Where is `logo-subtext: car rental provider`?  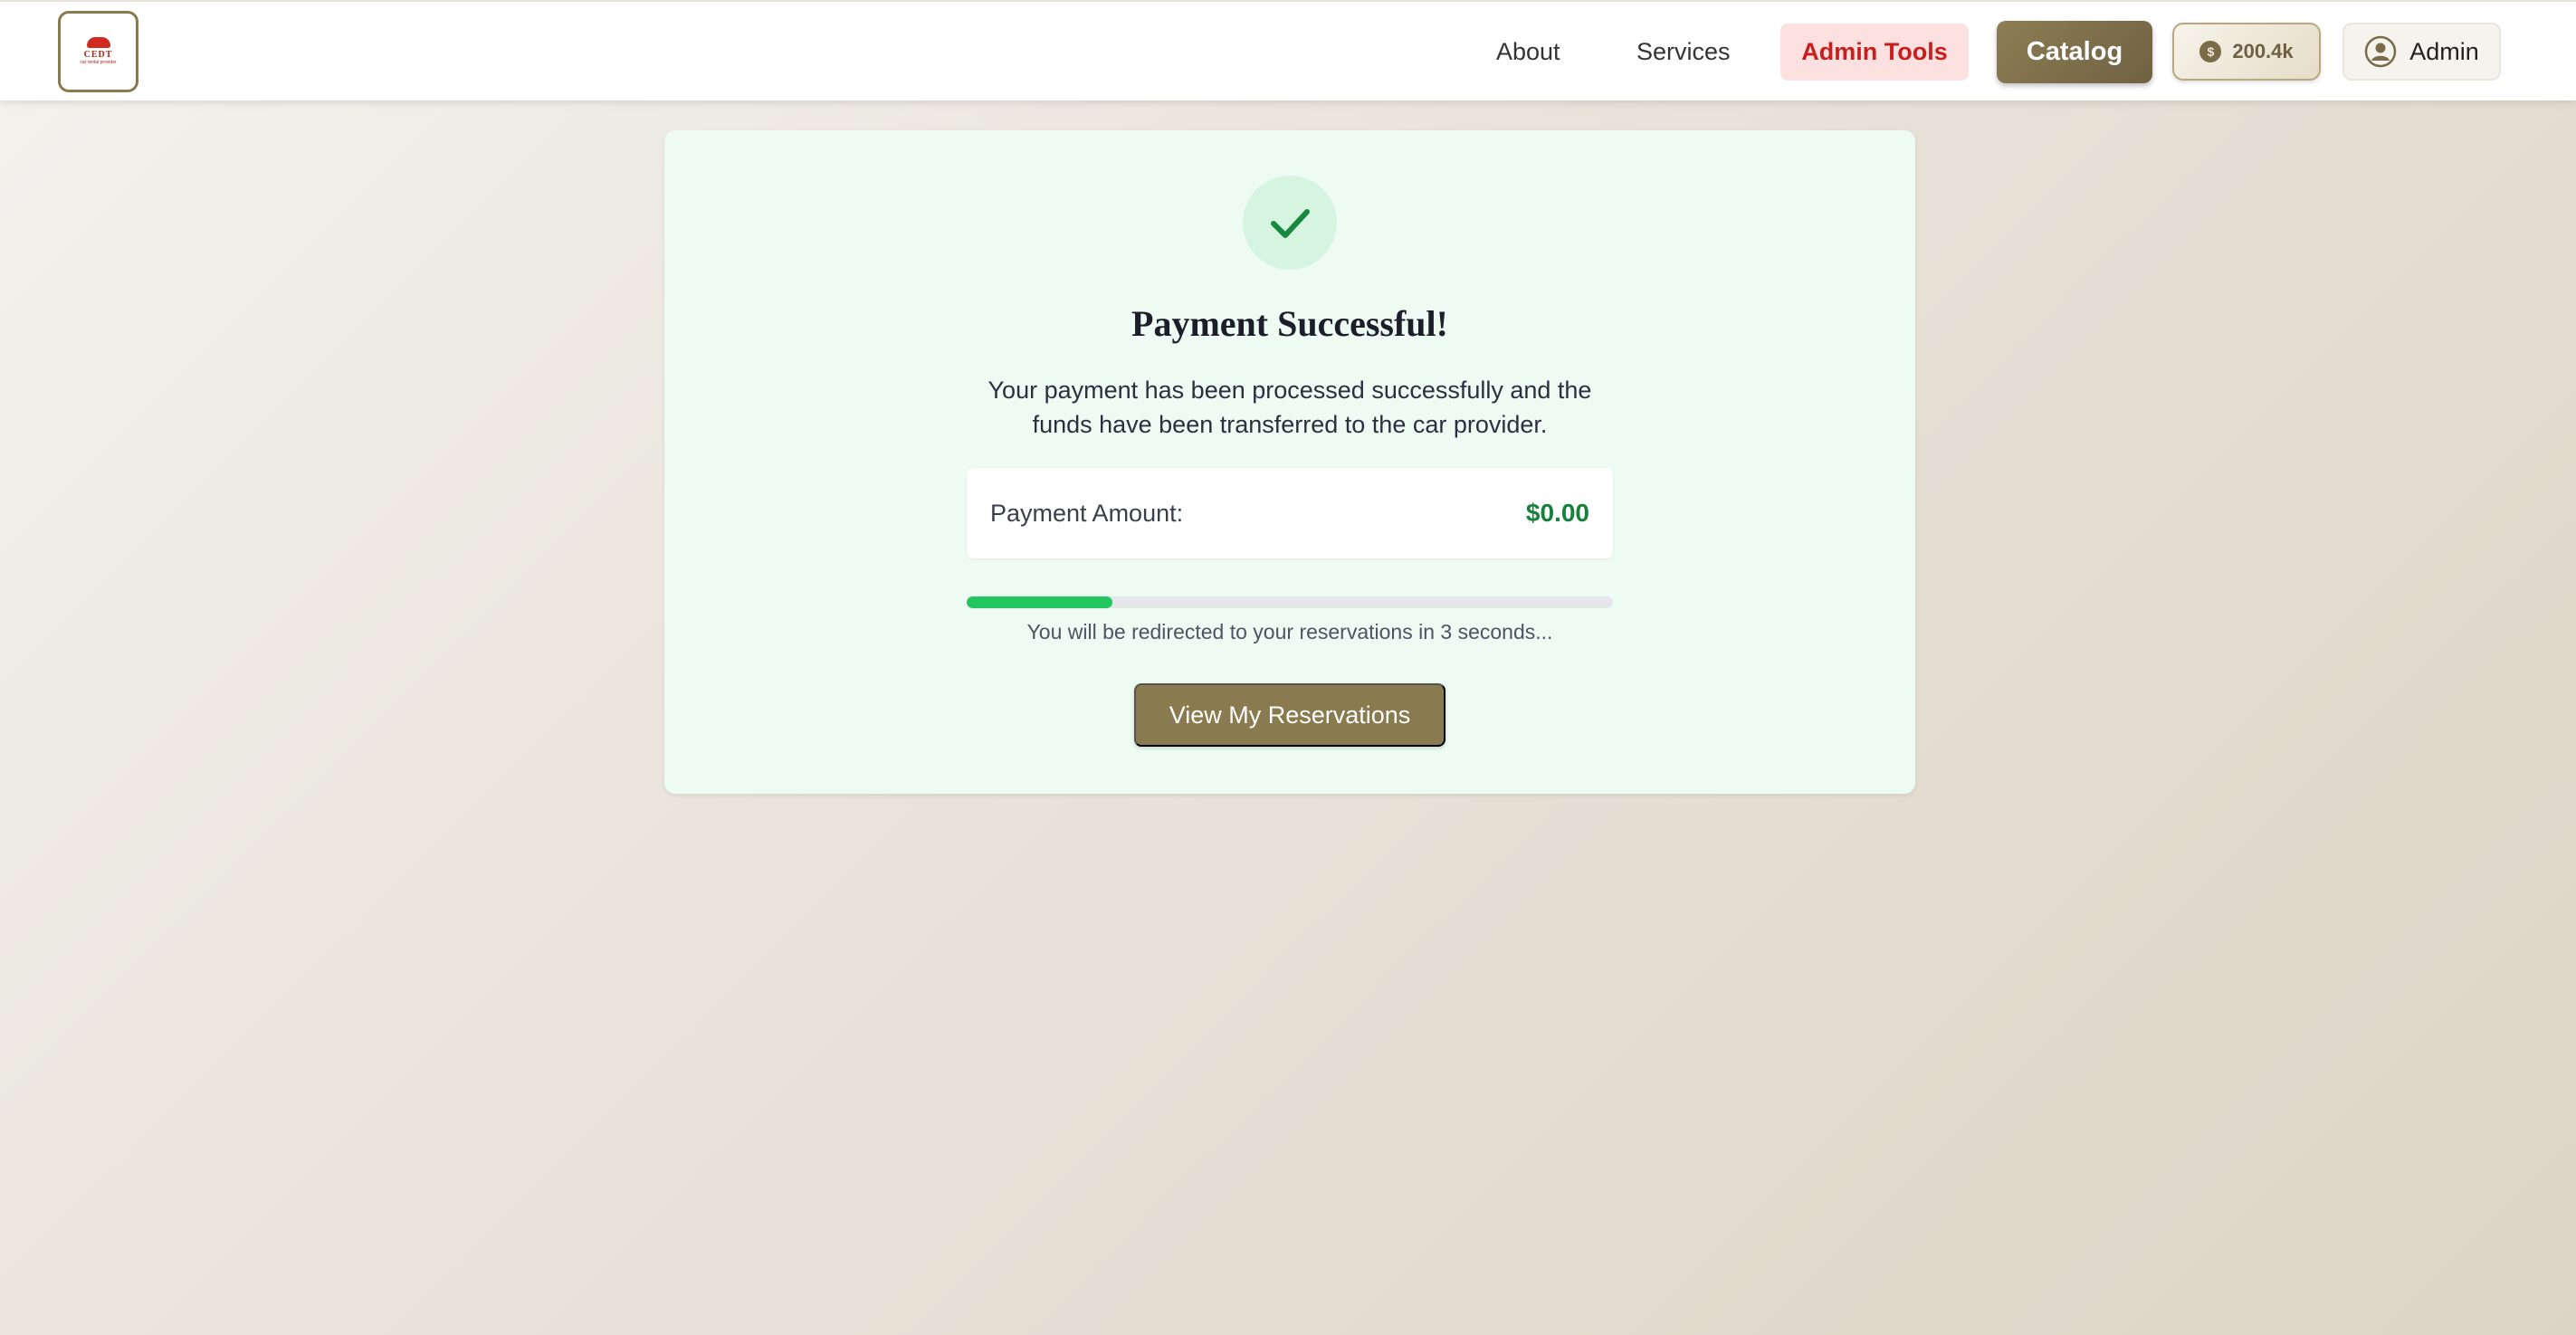 logo-subtext: car rental provider is located at coordinates (98, 62).